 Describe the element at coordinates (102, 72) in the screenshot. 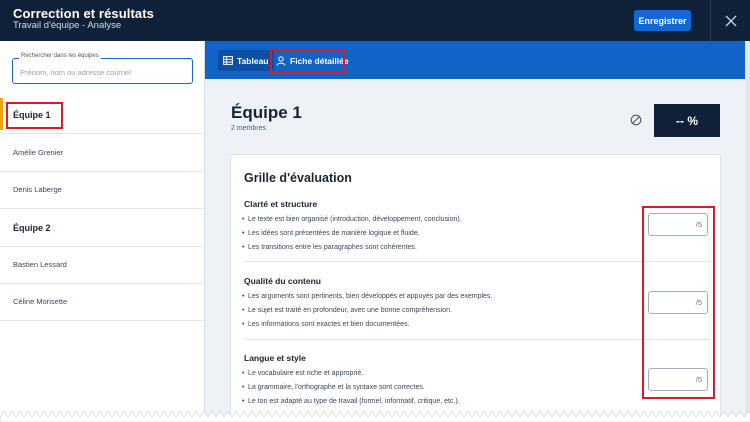

I see `search-input` at that location.